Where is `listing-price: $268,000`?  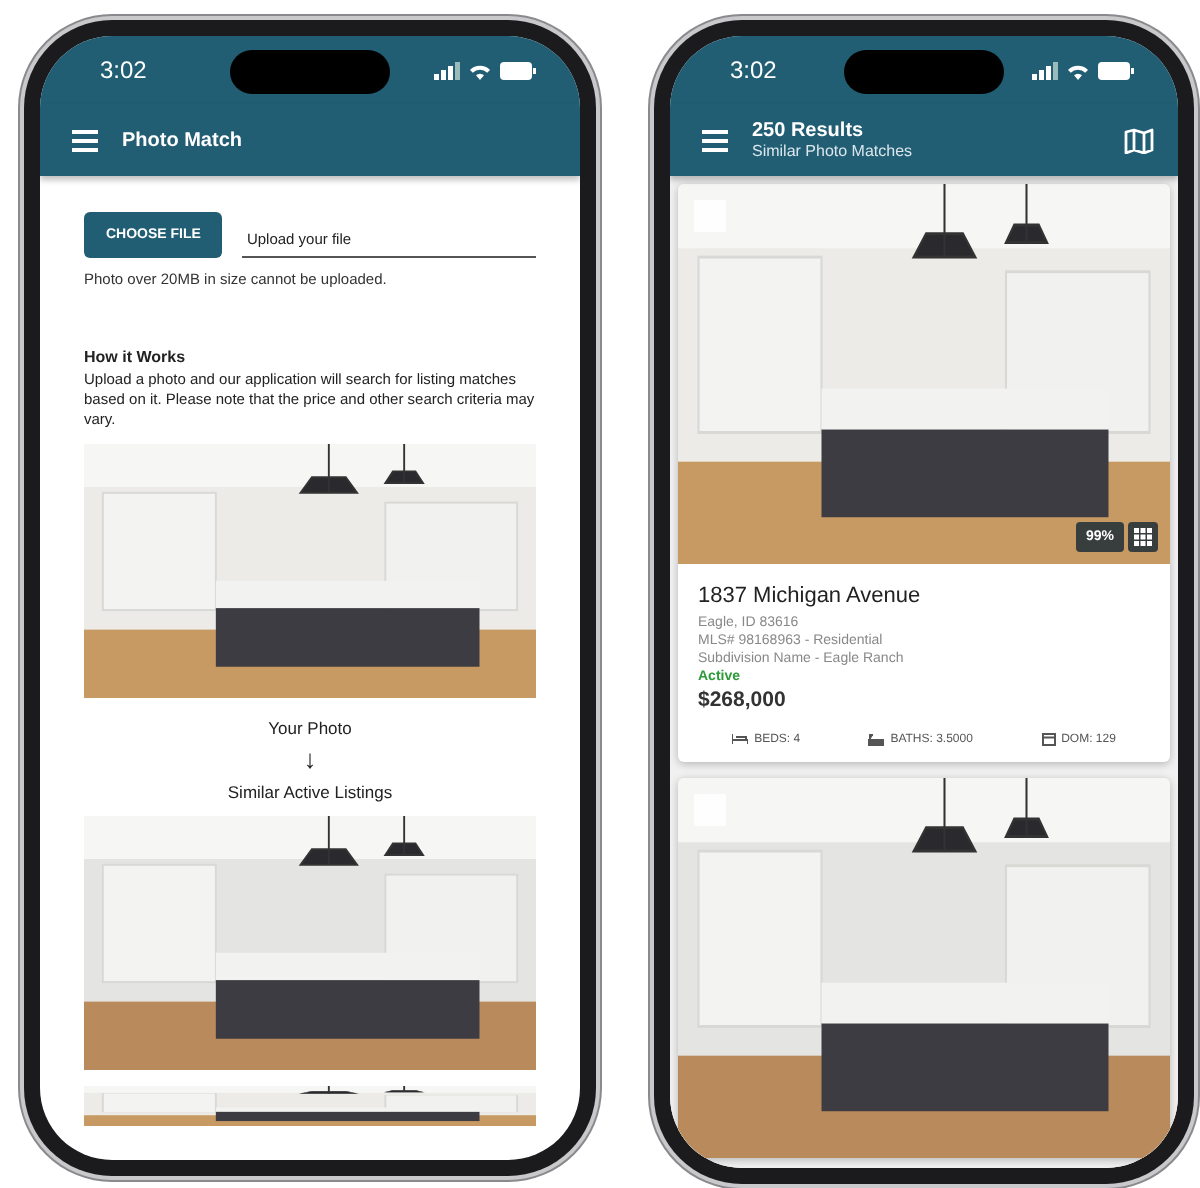
listing-price: $268,000 is located at coordinates (743, 700).